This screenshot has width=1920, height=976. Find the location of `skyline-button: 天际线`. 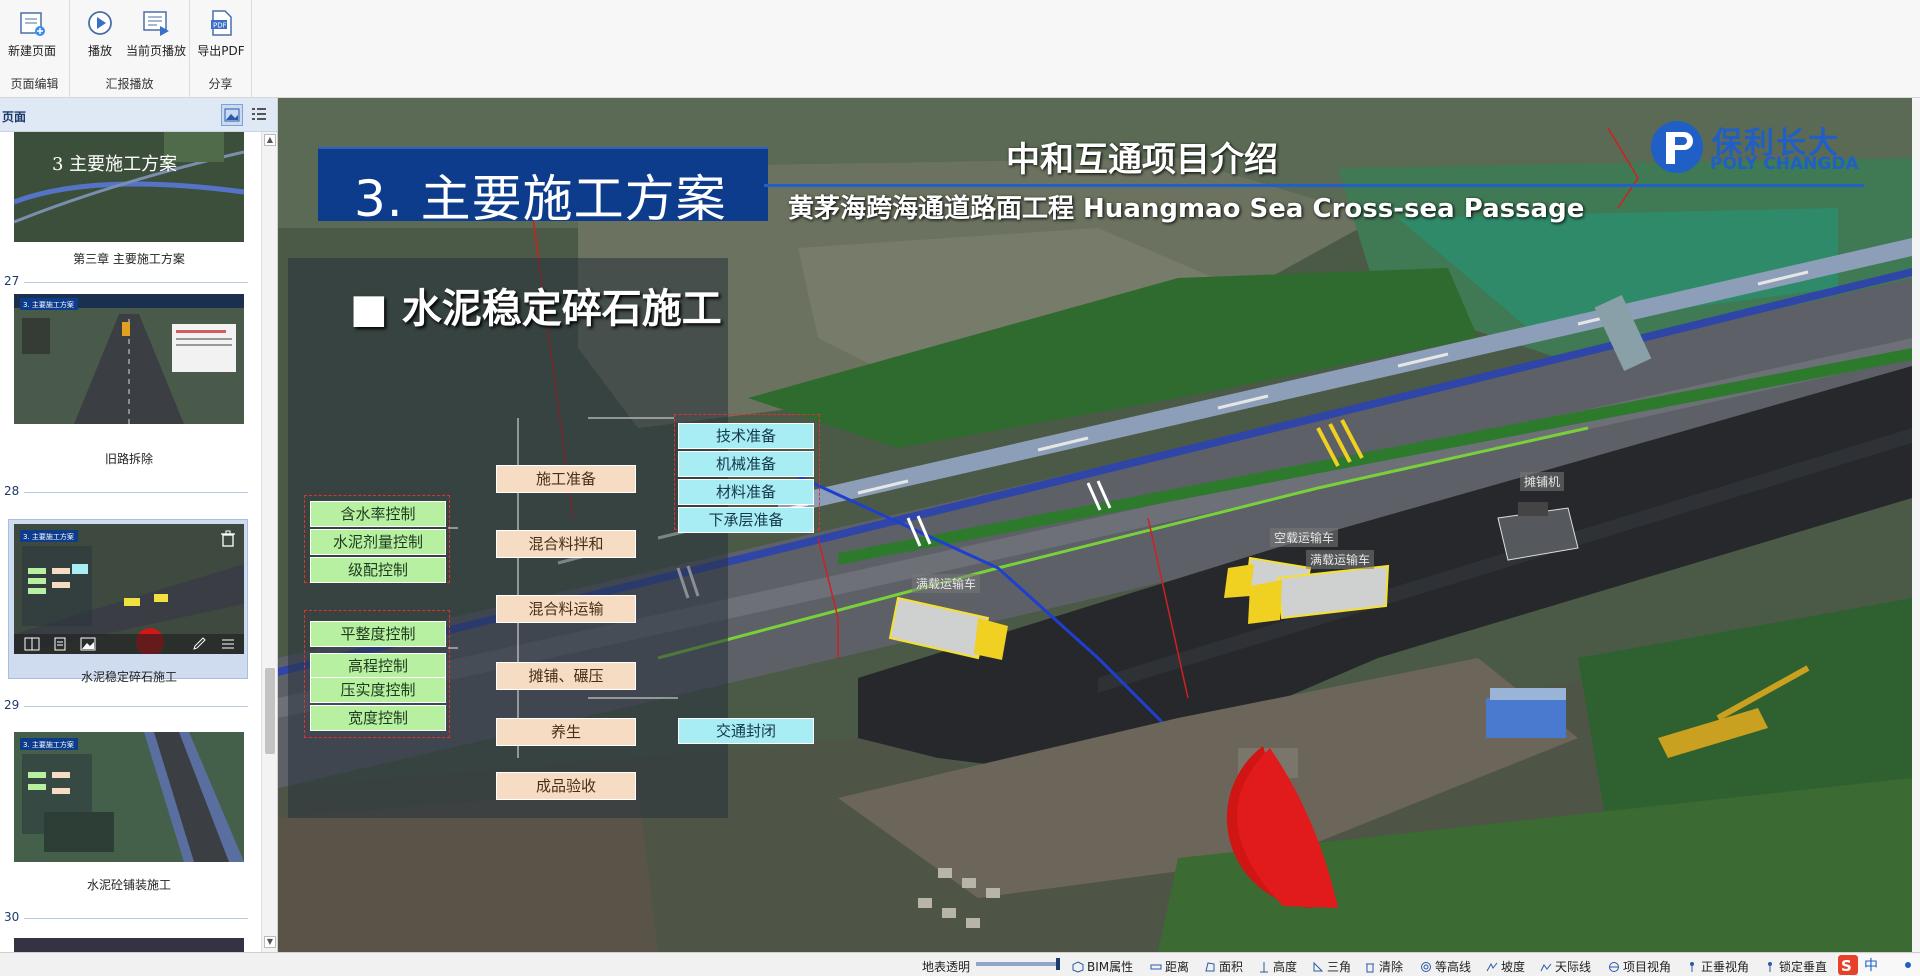

skyline-button: 天际线 is located at coordinates (1565, 966).